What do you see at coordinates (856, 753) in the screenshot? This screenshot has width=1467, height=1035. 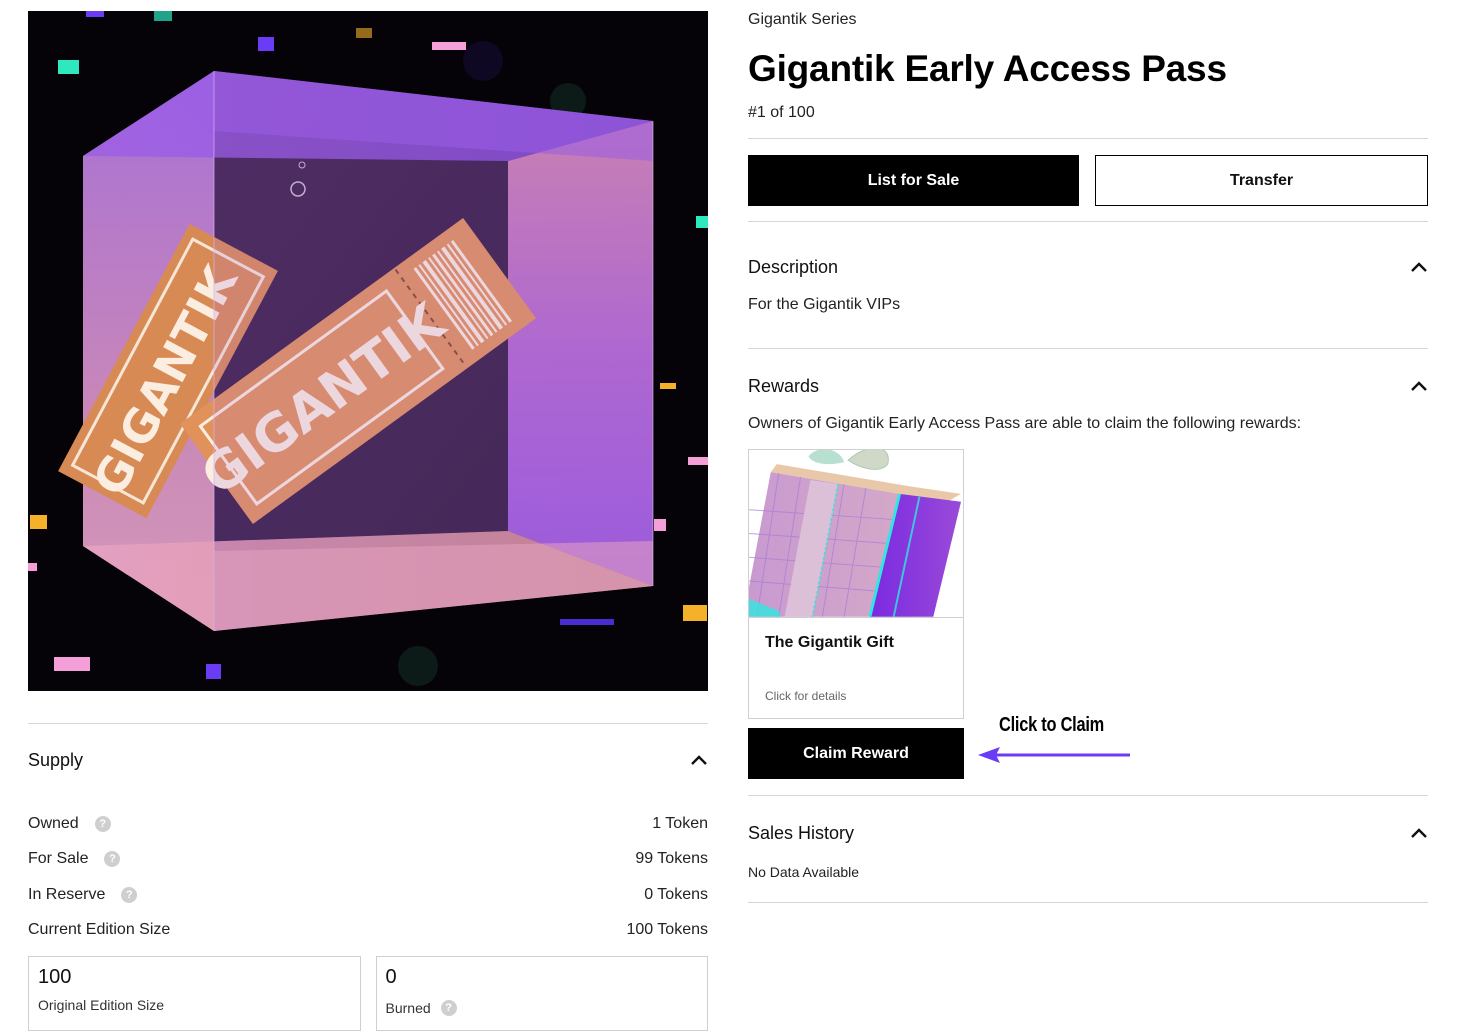 I see `claim-reward-button: Claim Reward` at bounding box center [856, 753].